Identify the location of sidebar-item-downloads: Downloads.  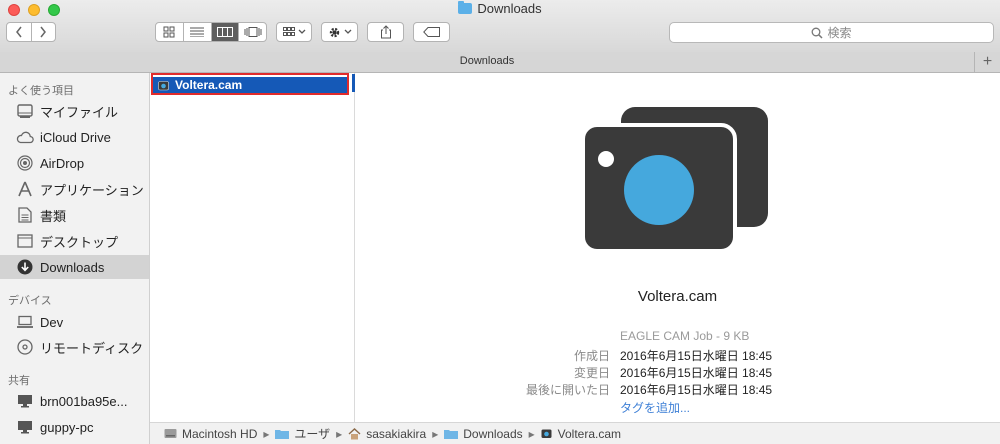
(74, 267).